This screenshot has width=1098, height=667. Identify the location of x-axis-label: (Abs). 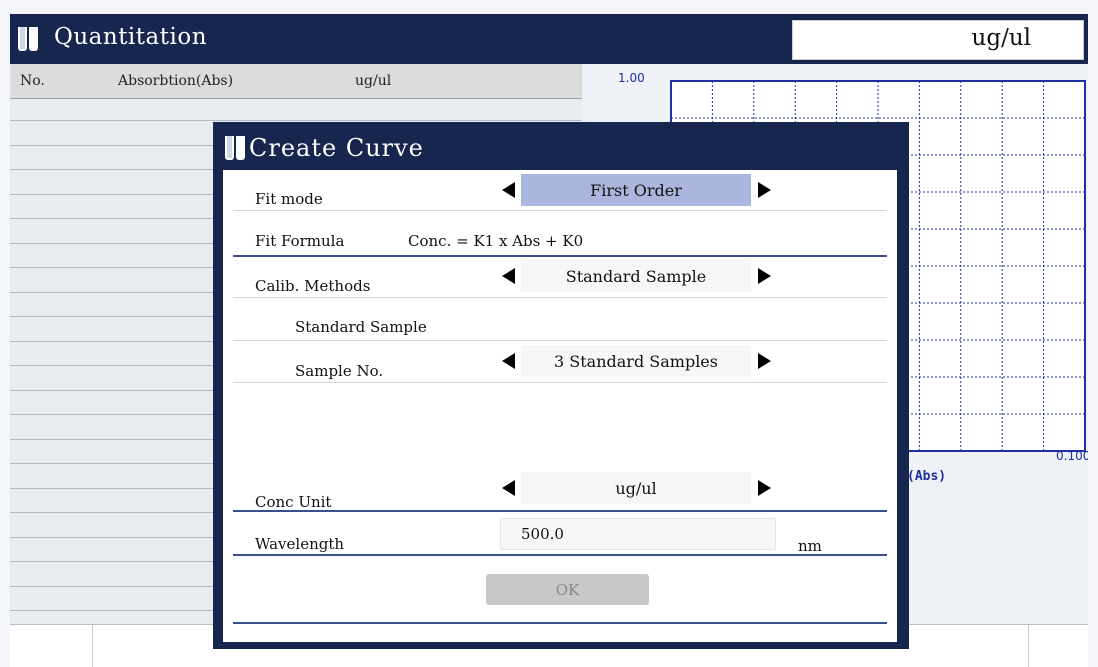
(926, 476).